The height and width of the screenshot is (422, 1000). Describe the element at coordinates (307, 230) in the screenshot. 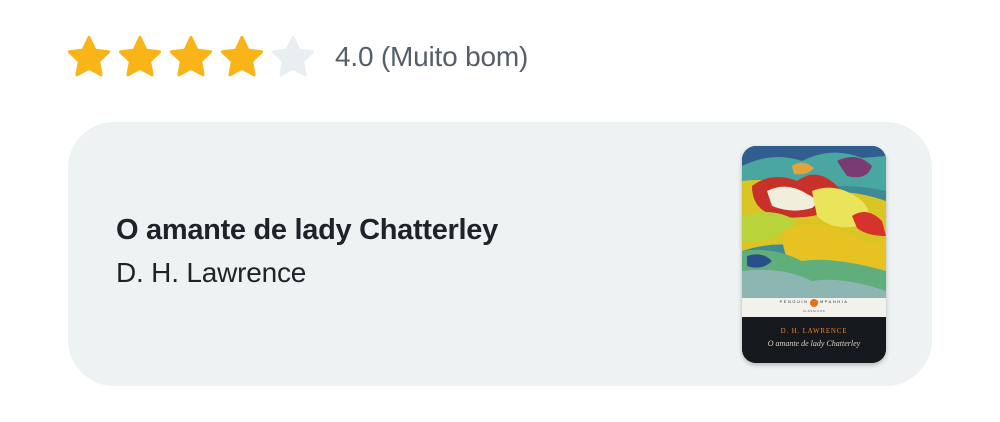

I see `book-title: O amante de lady Chatterley` at that location.